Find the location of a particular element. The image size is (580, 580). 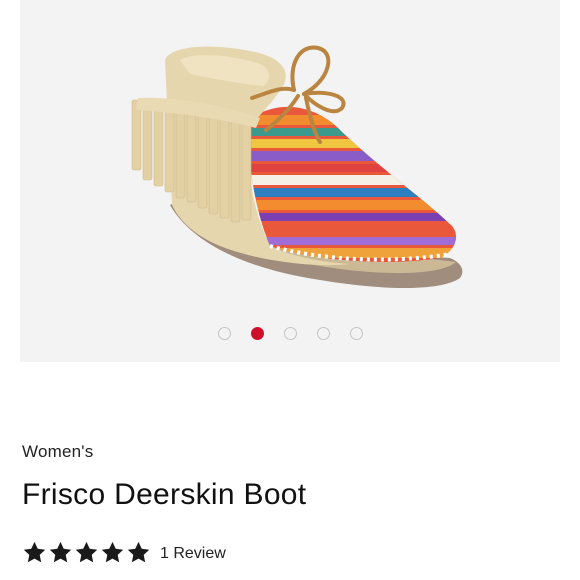

product-rating: 1 Review is located at coordinates (124, 552).